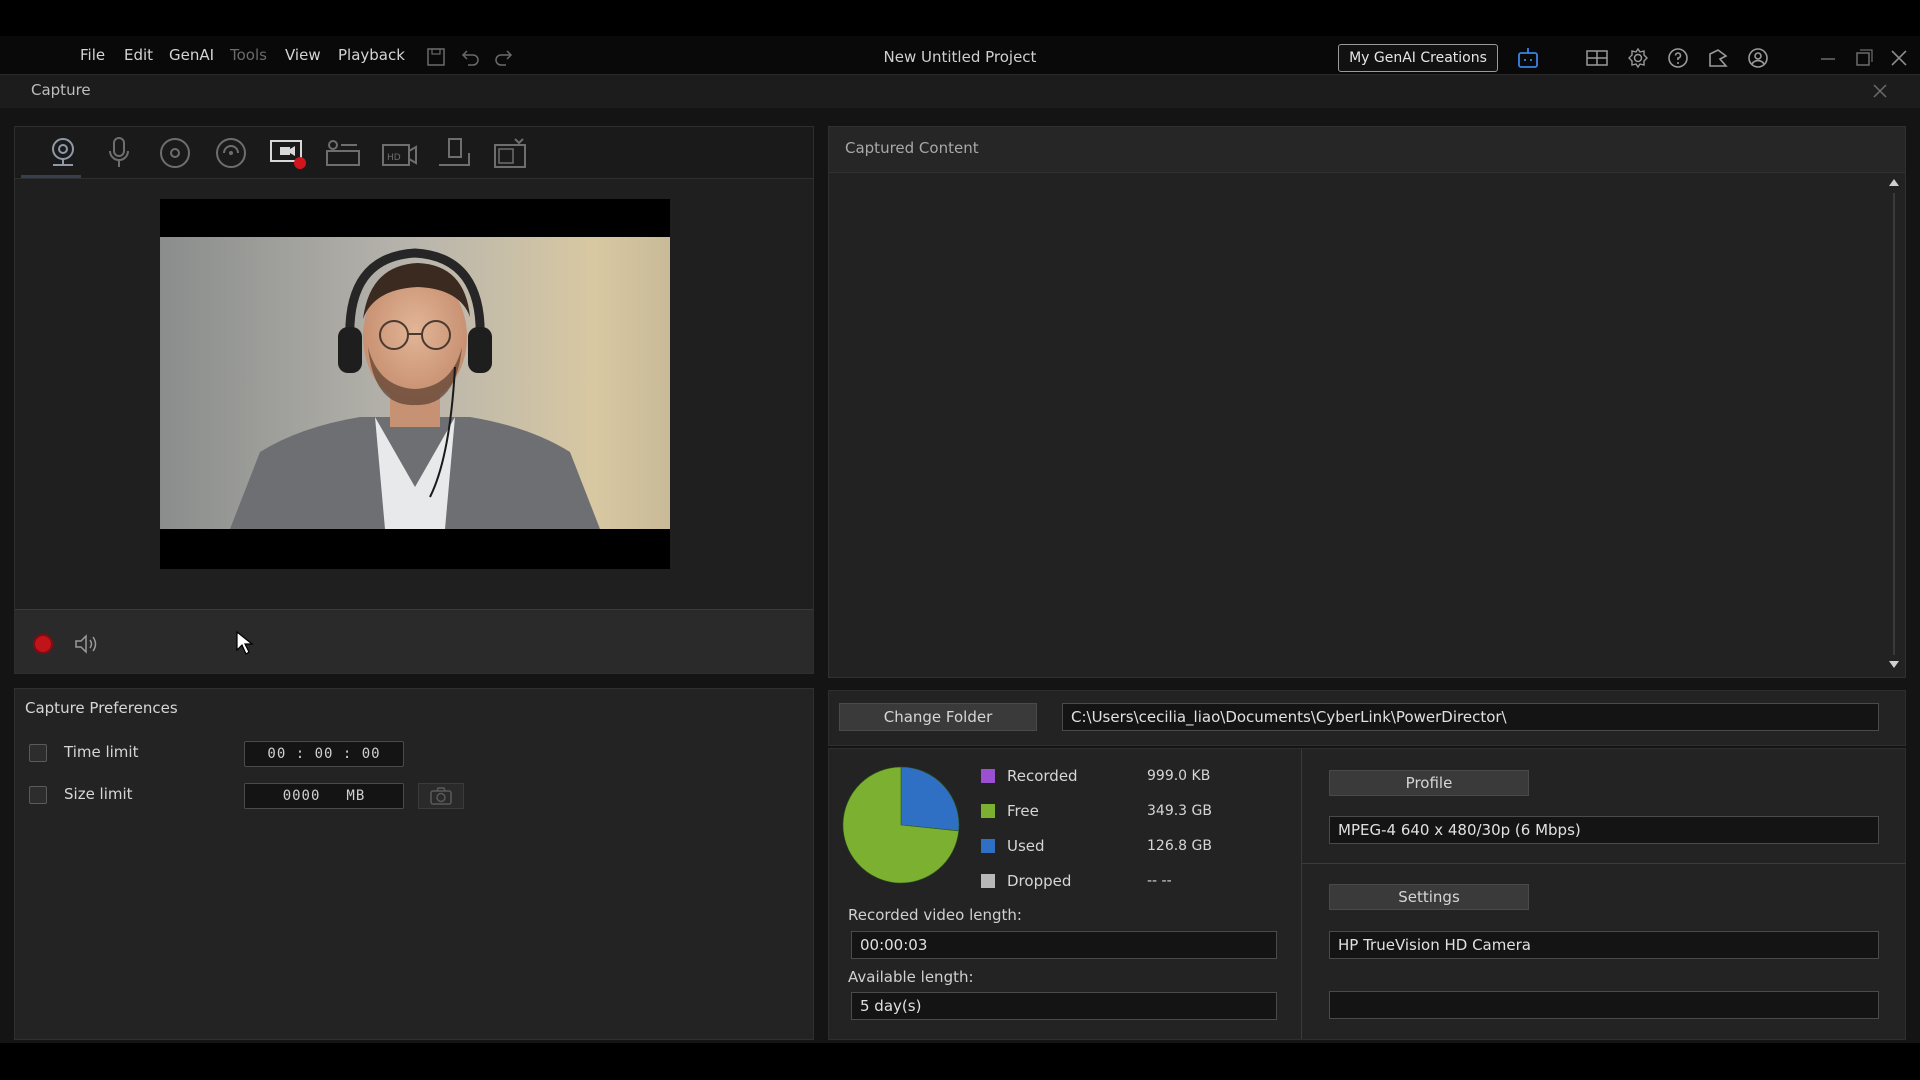  I want to click on mouse-cursor-icon, so click(245, 642).